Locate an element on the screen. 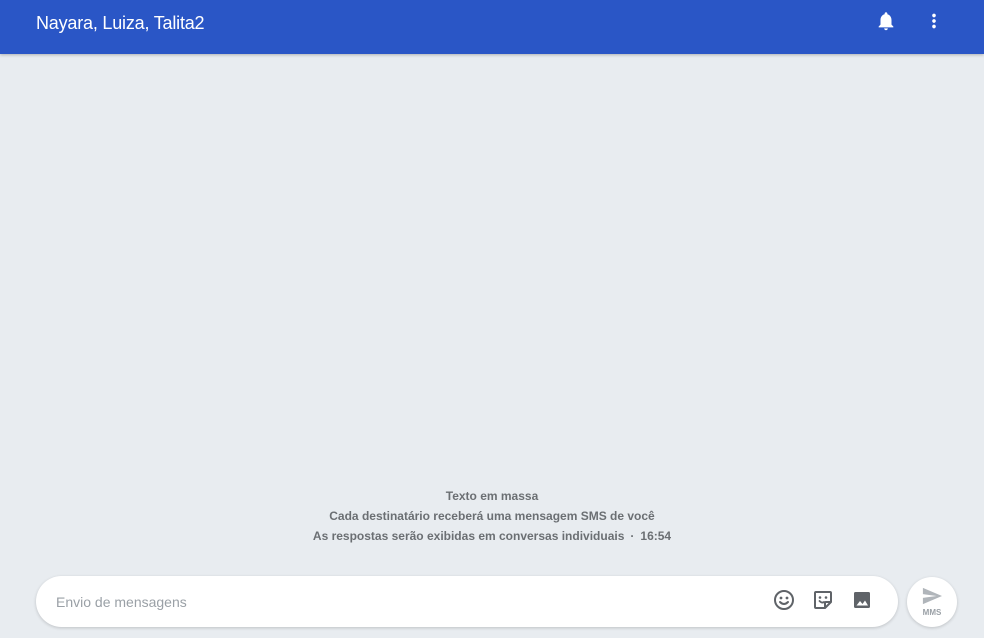 This screenshot has width=984, height=638. compose-bar is located at coordinates (467, 601).